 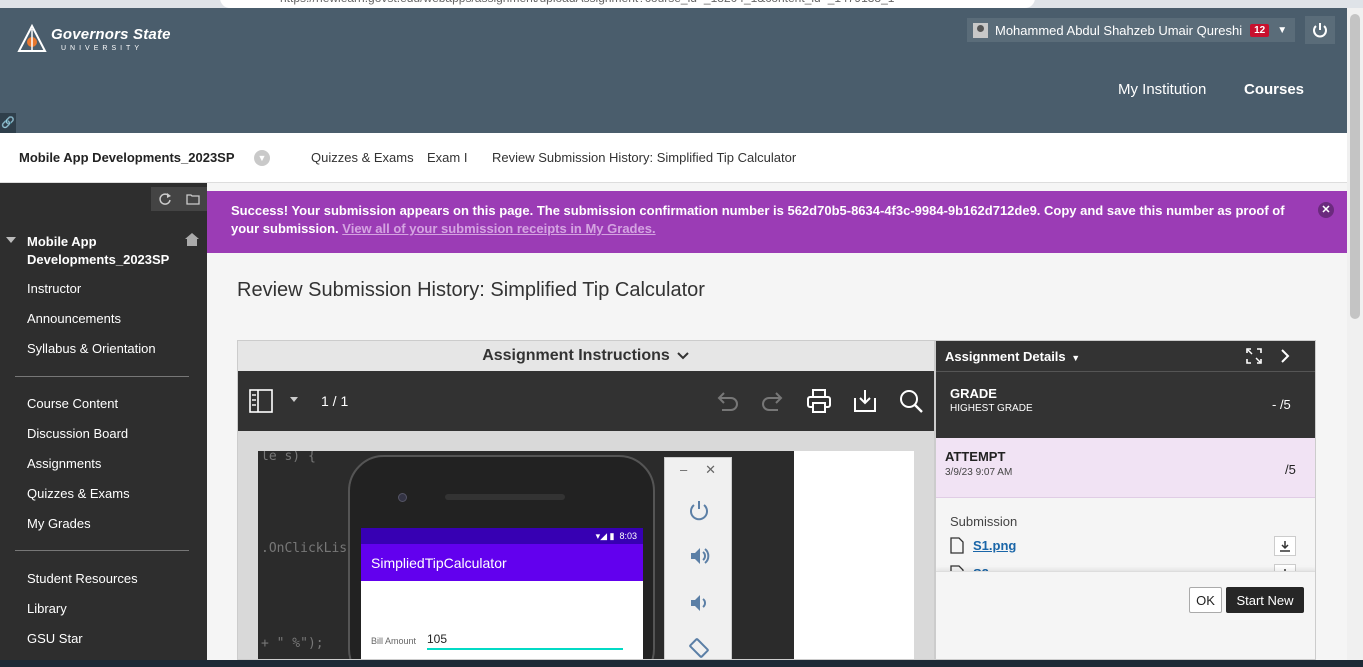 What do you see at coordinates (1265, 600) in the screenshot?
I see `start-new-button: Start New` at bounding box center [1265, 600].